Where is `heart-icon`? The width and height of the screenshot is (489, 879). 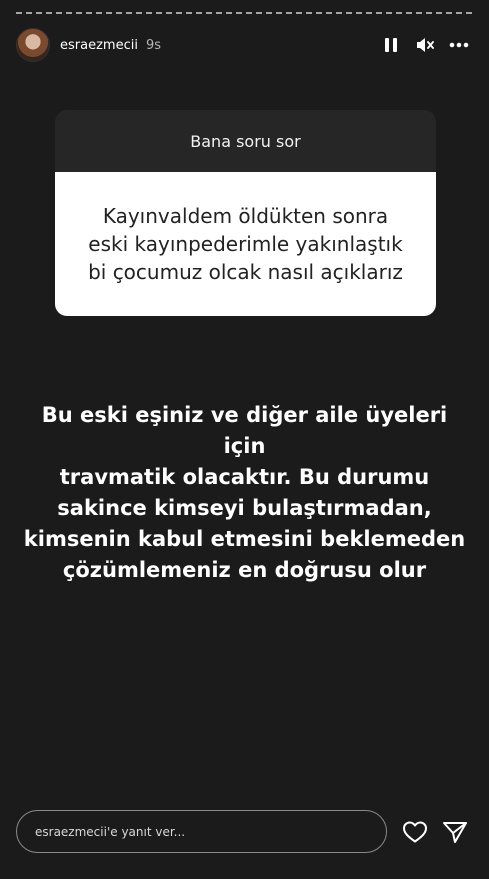 heart-icon is located at coordinates (415, 832).